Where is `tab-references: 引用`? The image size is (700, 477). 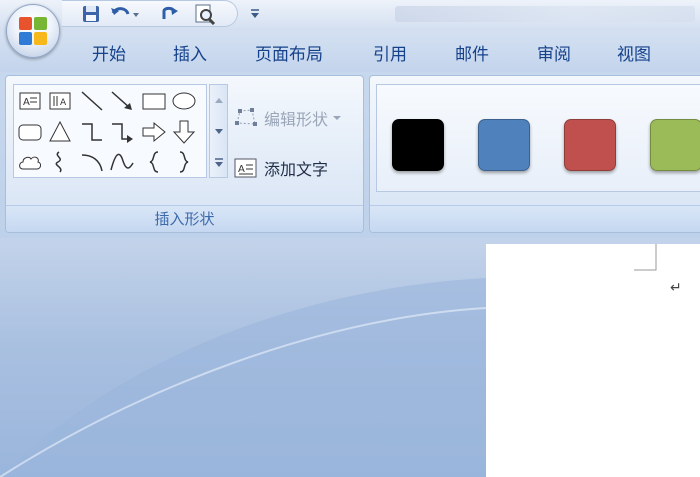 tab-references: 引用 is located at coordinates (390, 52).